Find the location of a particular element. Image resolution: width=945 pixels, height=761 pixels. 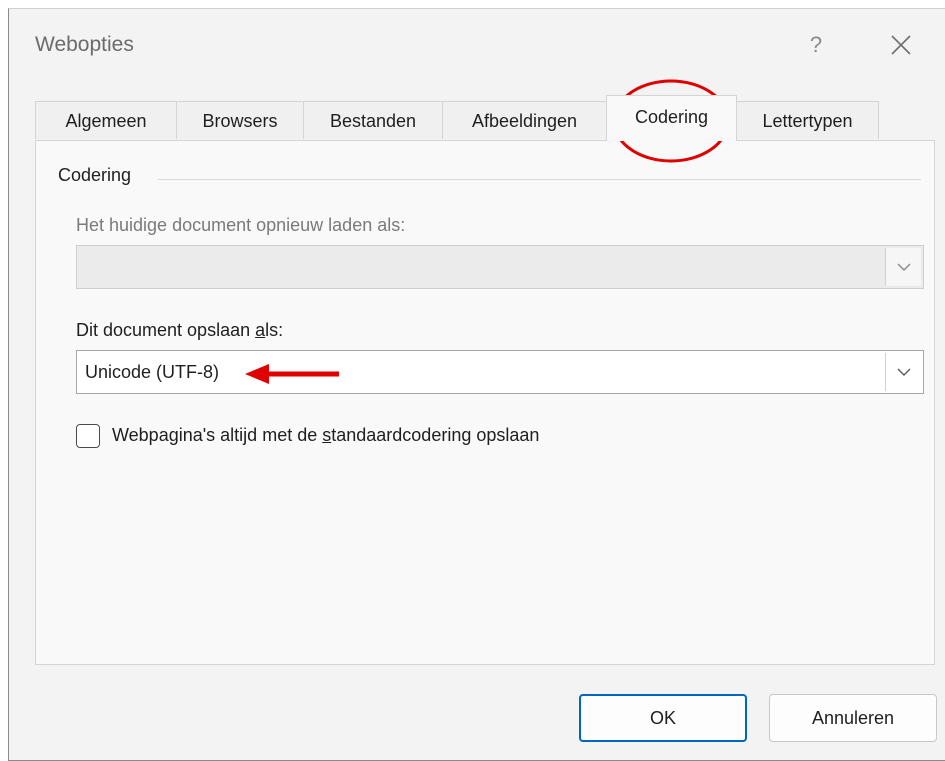

close-icon is located at coordinates (901, 45).